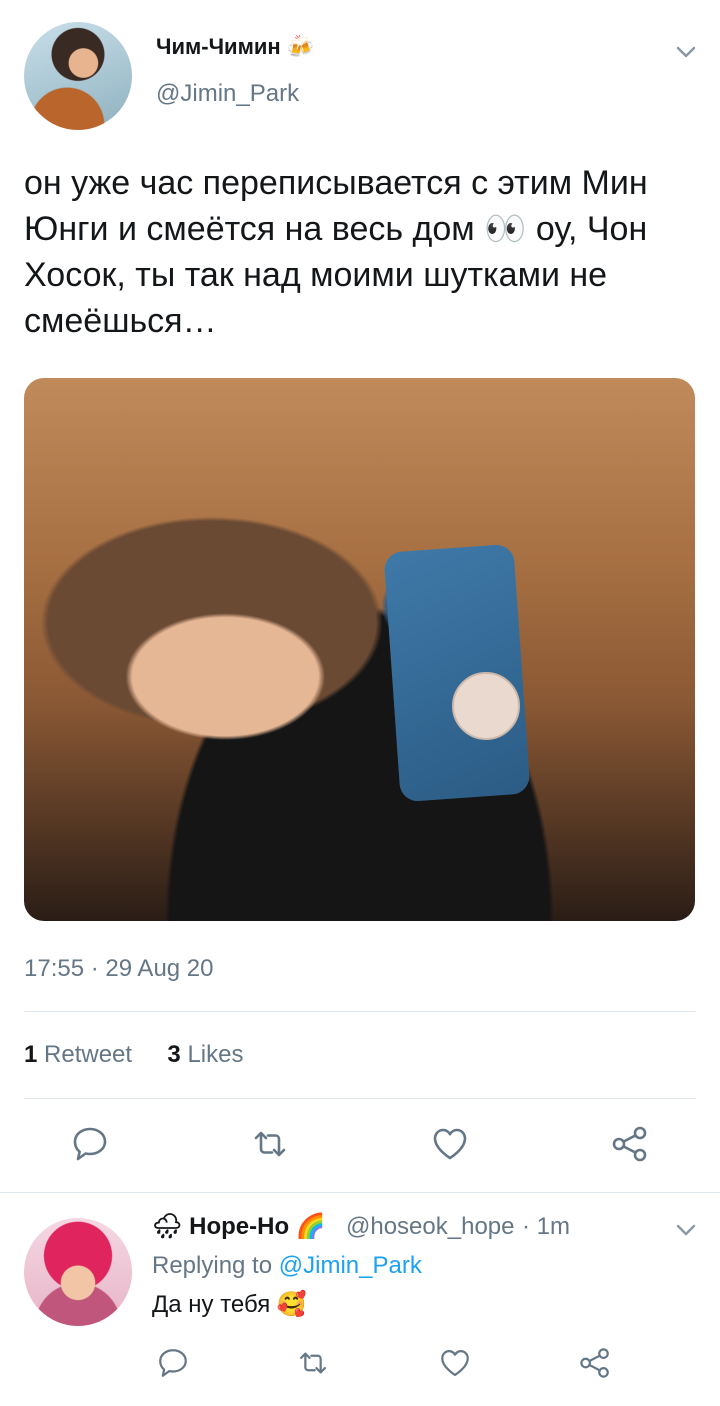 The height and width of the screenshot is (1406, 720). I want to click on retweet-label: Retweet, so click(88, 1054).